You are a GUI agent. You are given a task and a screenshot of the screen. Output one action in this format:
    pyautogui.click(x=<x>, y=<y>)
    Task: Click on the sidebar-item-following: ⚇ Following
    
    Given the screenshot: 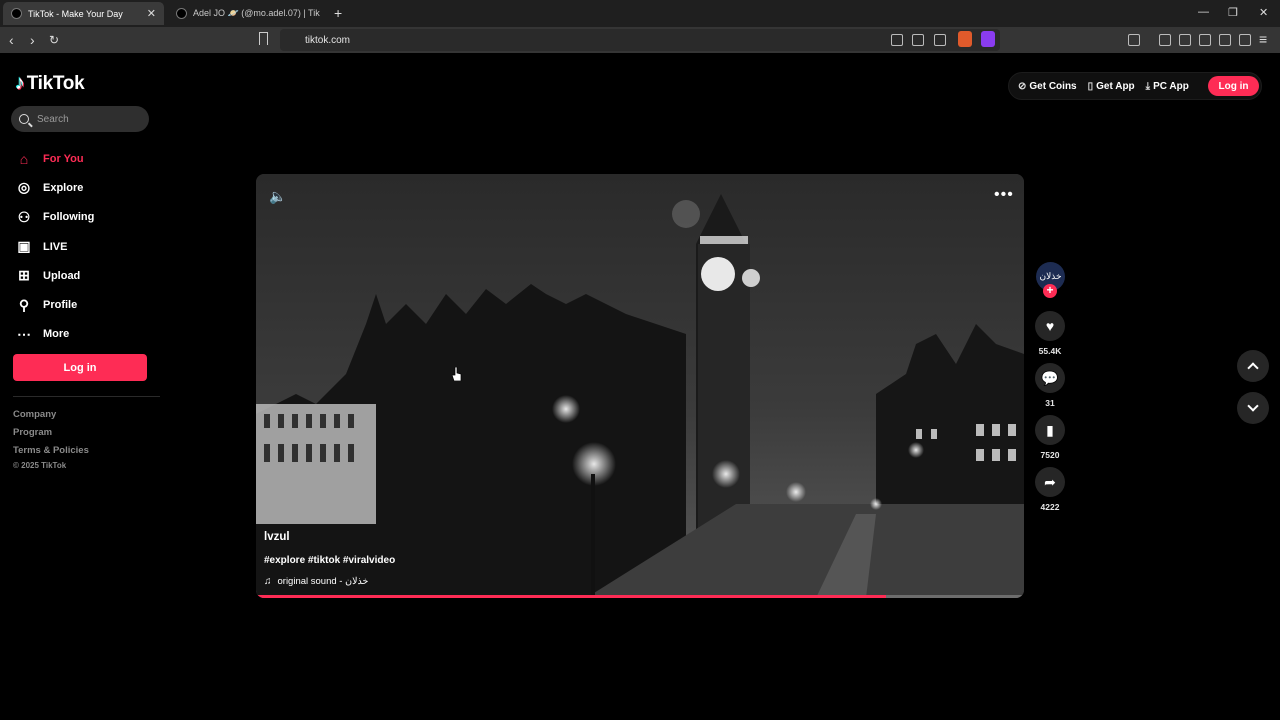 What is the action you would take?
    pyautogui.click(x=84, y=217)
    